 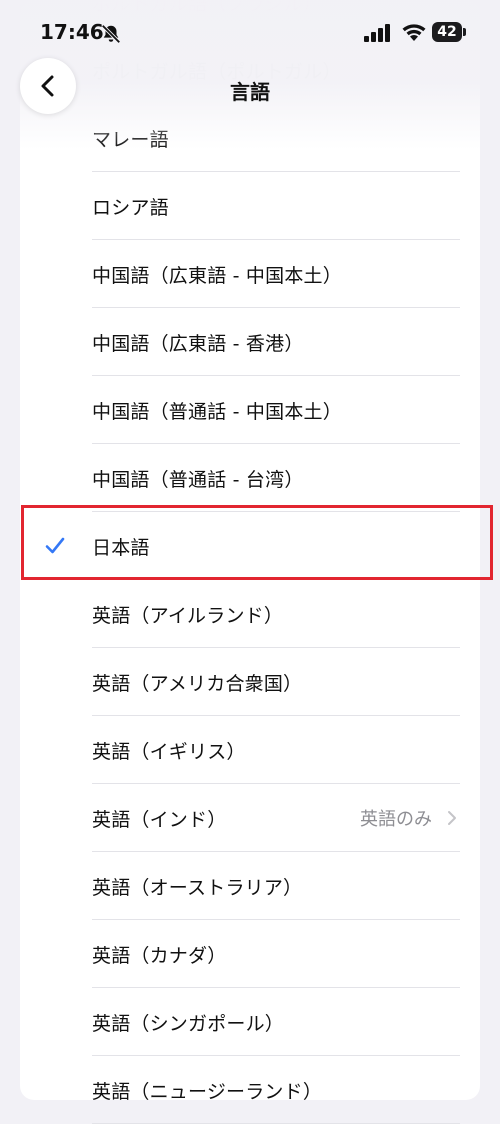 I want to click on list-item-label: ロシア語, so click(x=130, y=207).